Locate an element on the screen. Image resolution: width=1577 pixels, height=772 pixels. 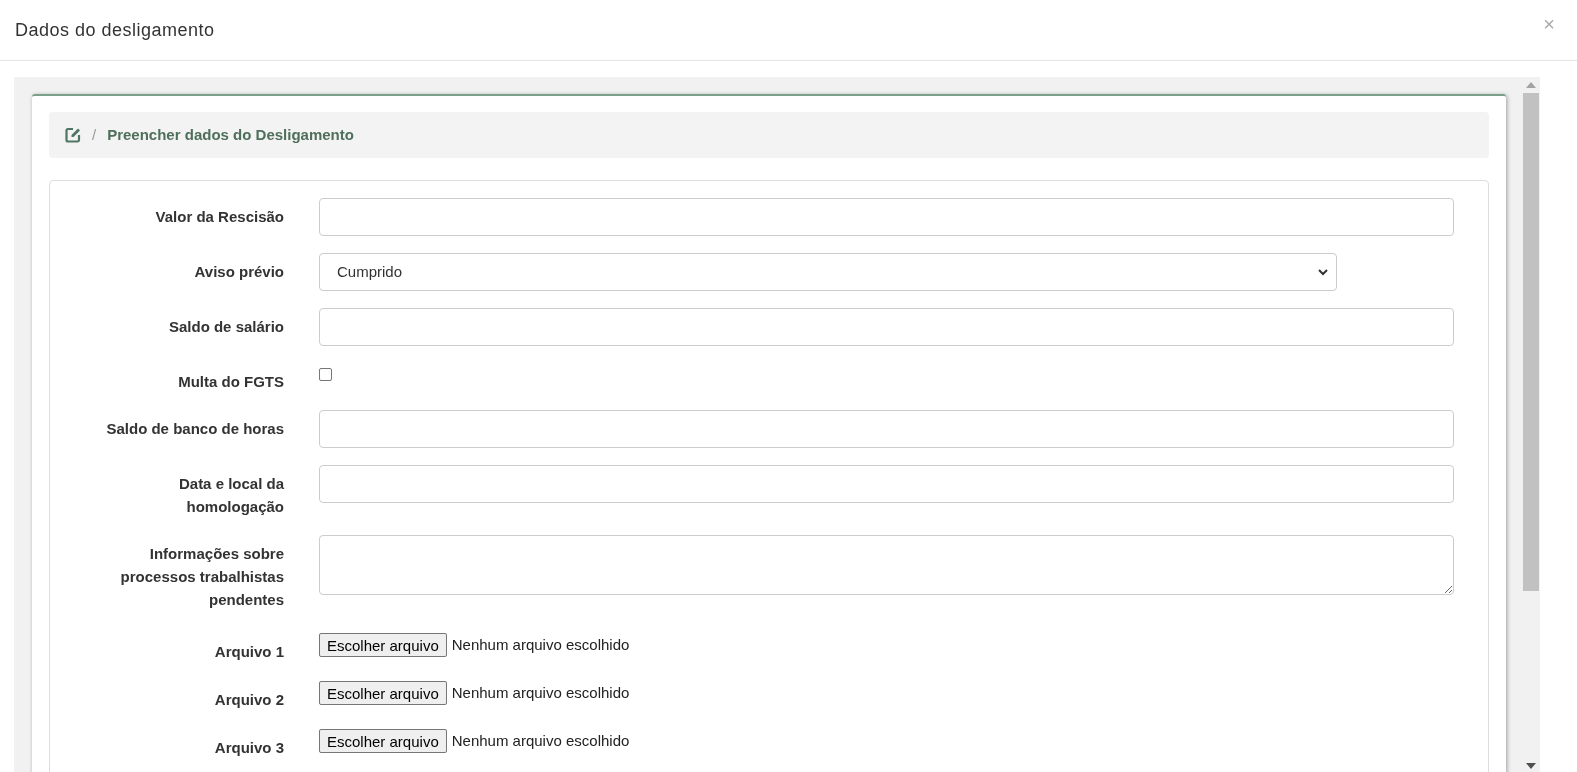
scroll-down-arrow-icon is located at coordinates (1531, 766).